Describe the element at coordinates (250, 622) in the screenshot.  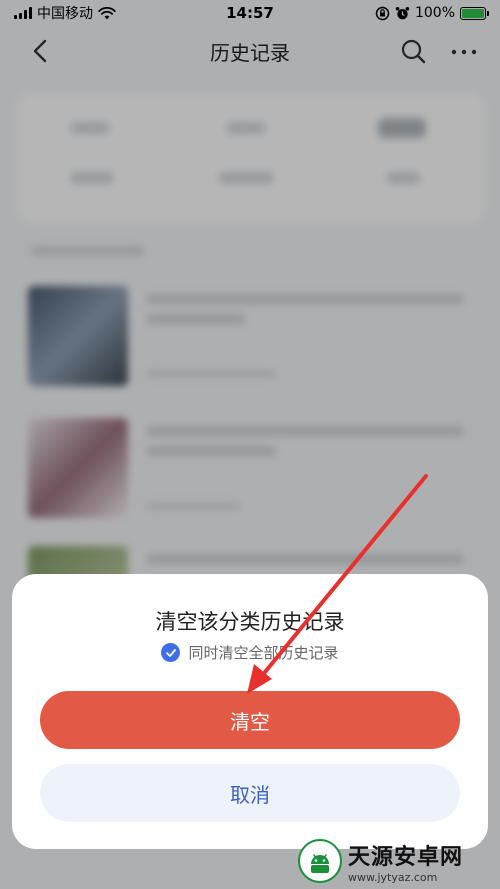
I see `sheet-title: 清空该分类历史记录` at that location.